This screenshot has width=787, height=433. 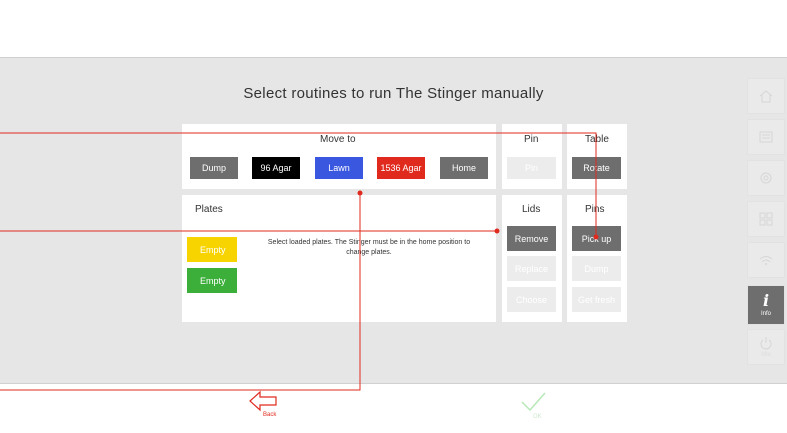 I want to click on plates-label: Plates, so click(x=209, y=209).